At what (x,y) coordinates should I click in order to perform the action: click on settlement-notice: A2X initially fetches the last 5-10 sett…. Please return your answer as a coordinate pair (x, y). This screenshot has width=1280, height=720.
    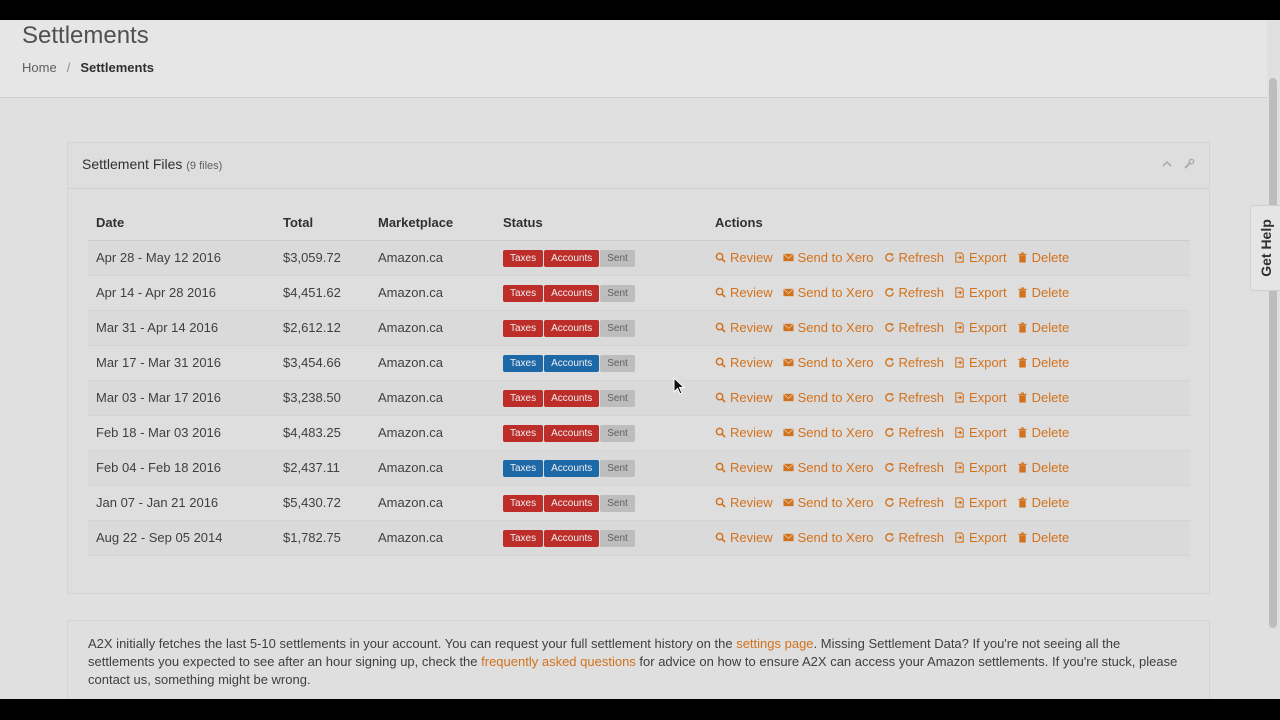
    Looking at the image, I should click on (638, 659).